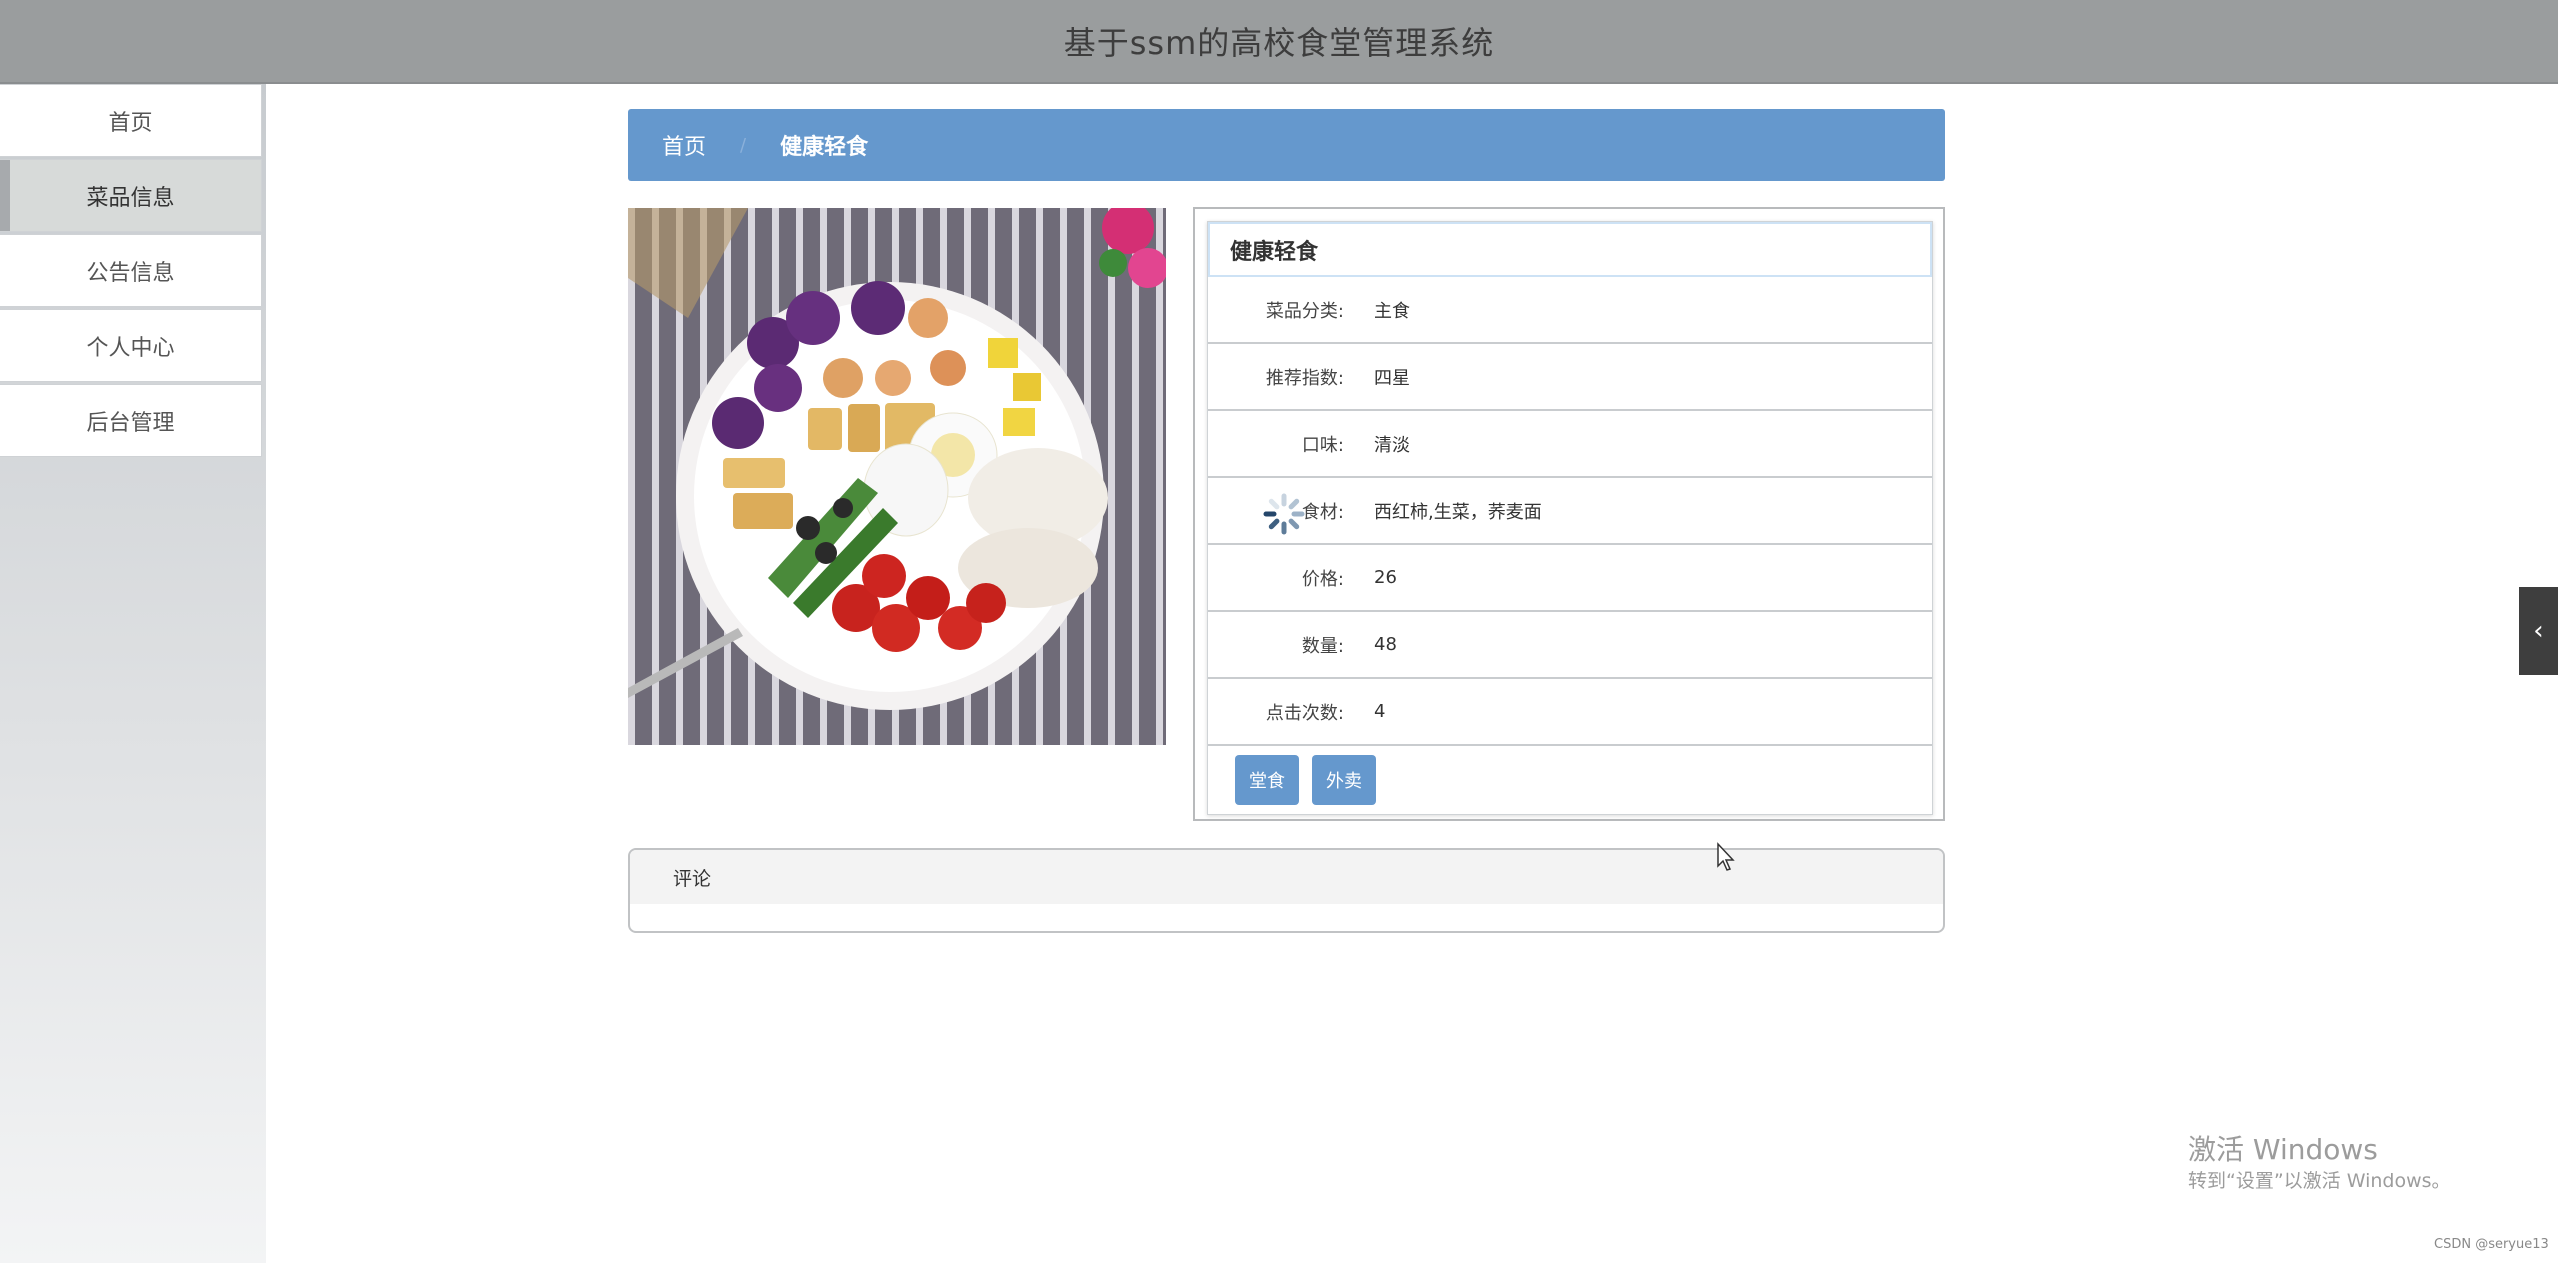 This screenshot has height=1263, width=2558. I want to click on dish-image, so click(897, 476).